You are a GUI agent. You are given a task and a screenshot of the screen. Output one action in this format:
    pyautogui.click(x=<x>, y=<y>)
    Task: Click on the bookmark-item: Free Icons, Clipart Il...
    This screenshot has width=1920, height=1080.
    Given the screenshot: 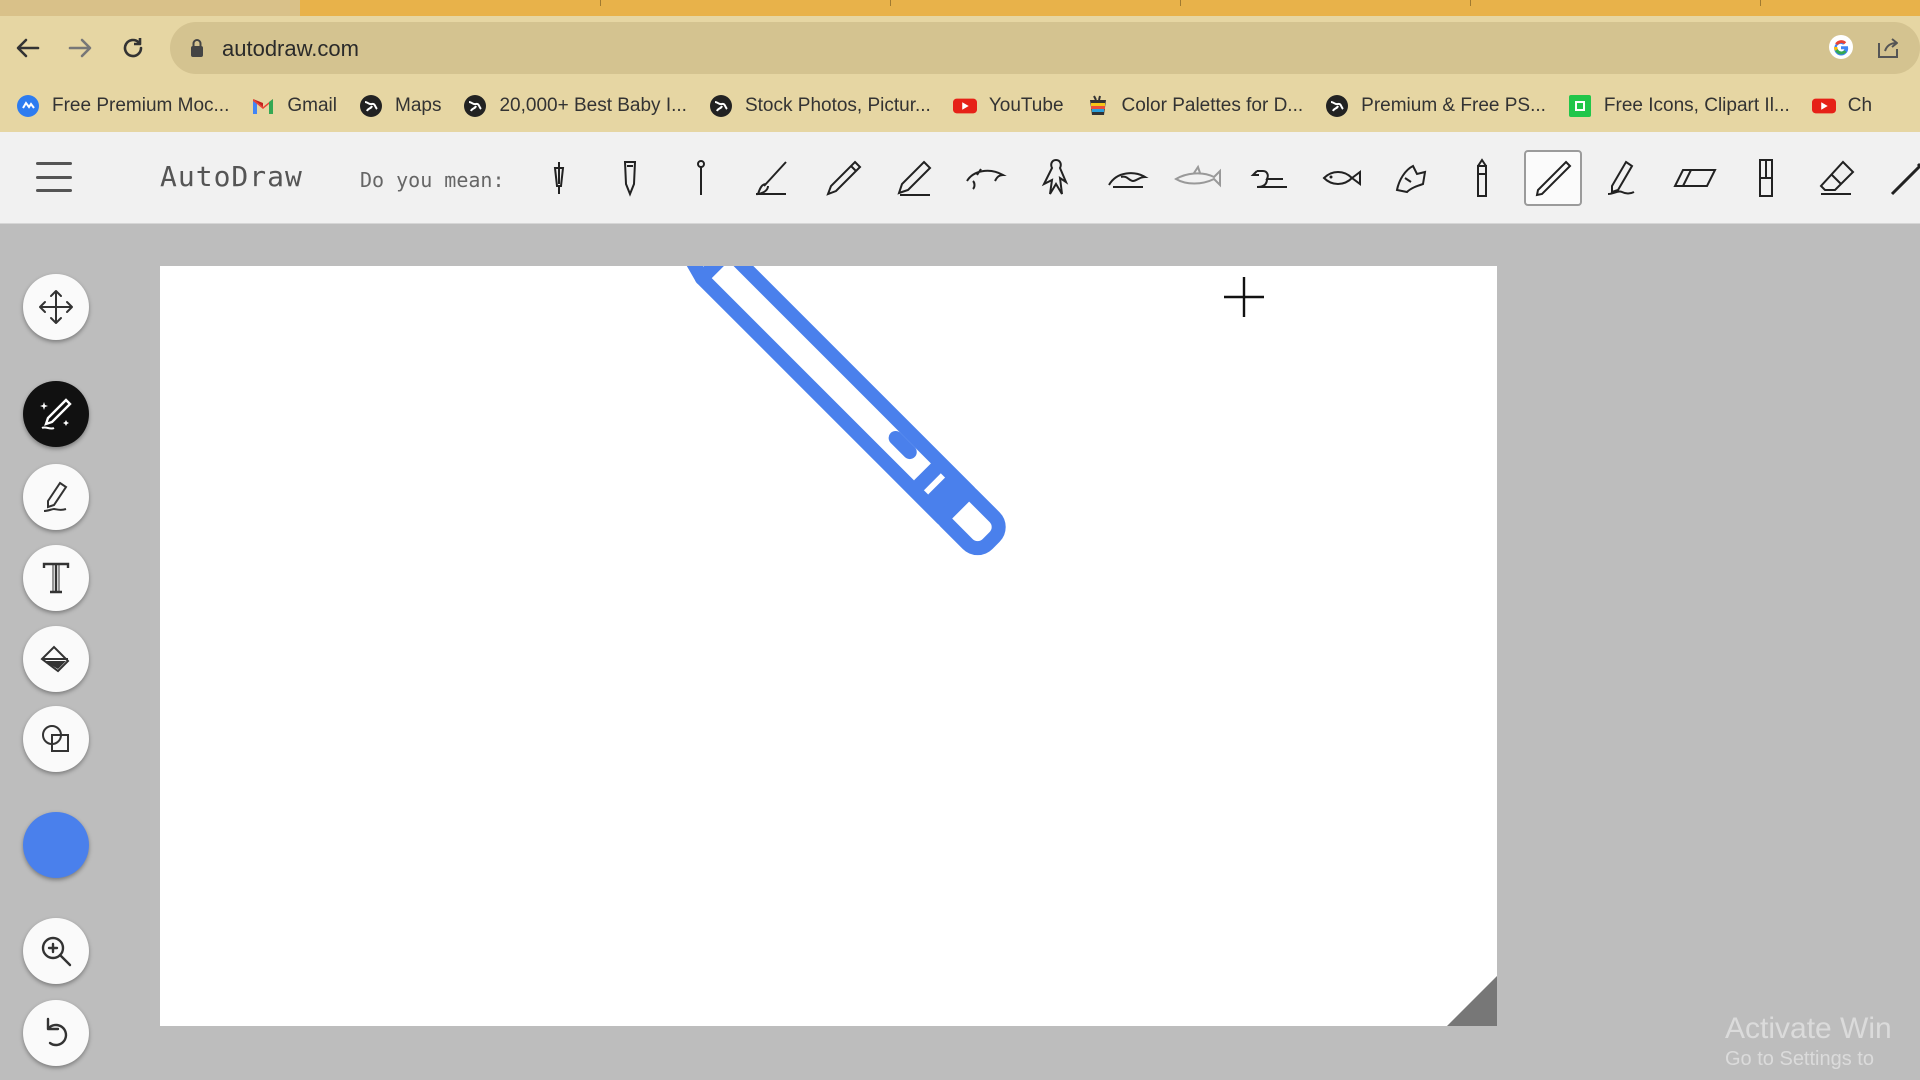 What is the action you would take?
    pyautogui.click(x=1679, y=106)
    